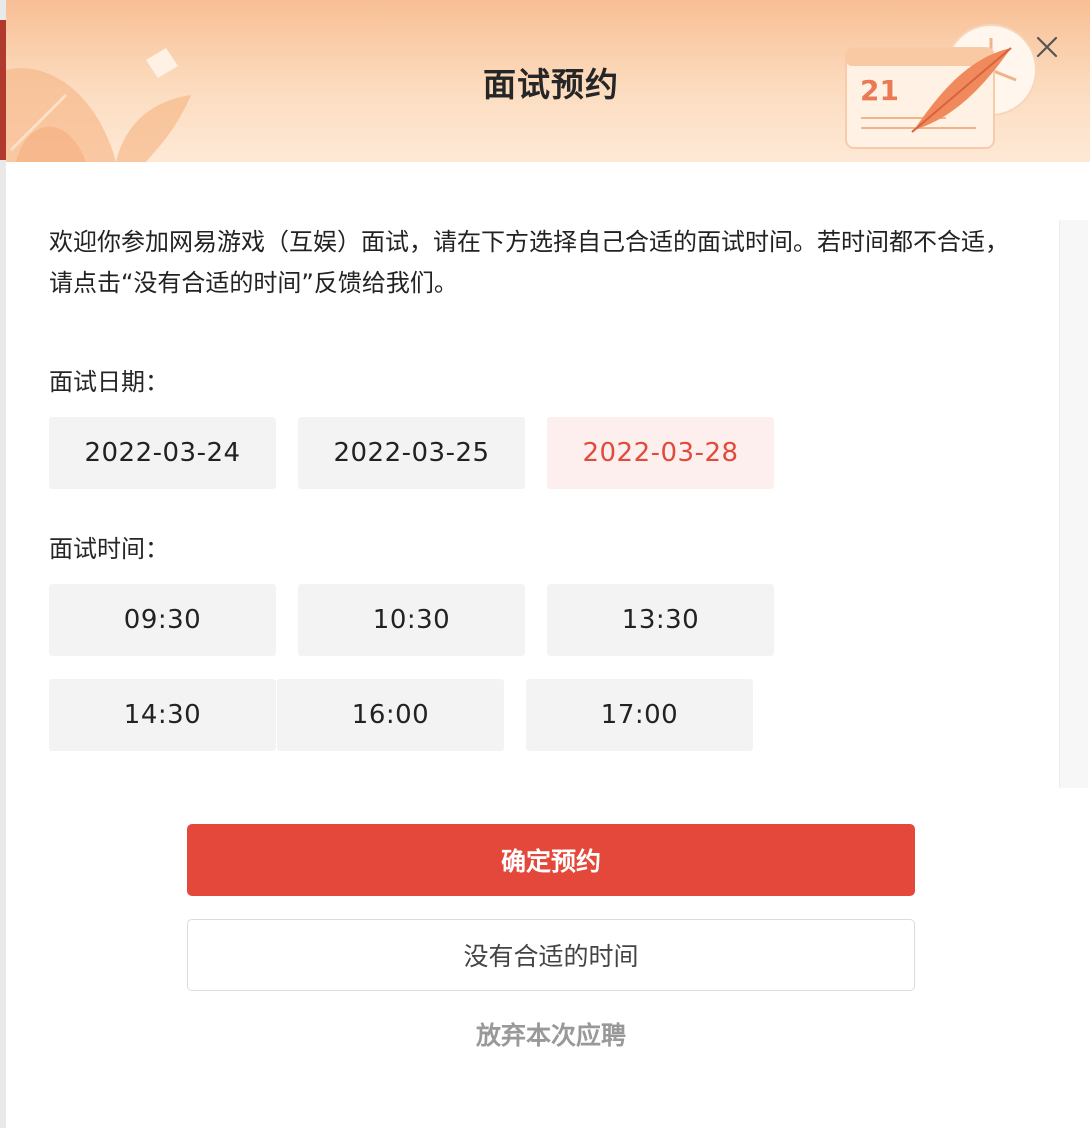  I want to click on time-option-1330: 13:30, so click(660, 620).